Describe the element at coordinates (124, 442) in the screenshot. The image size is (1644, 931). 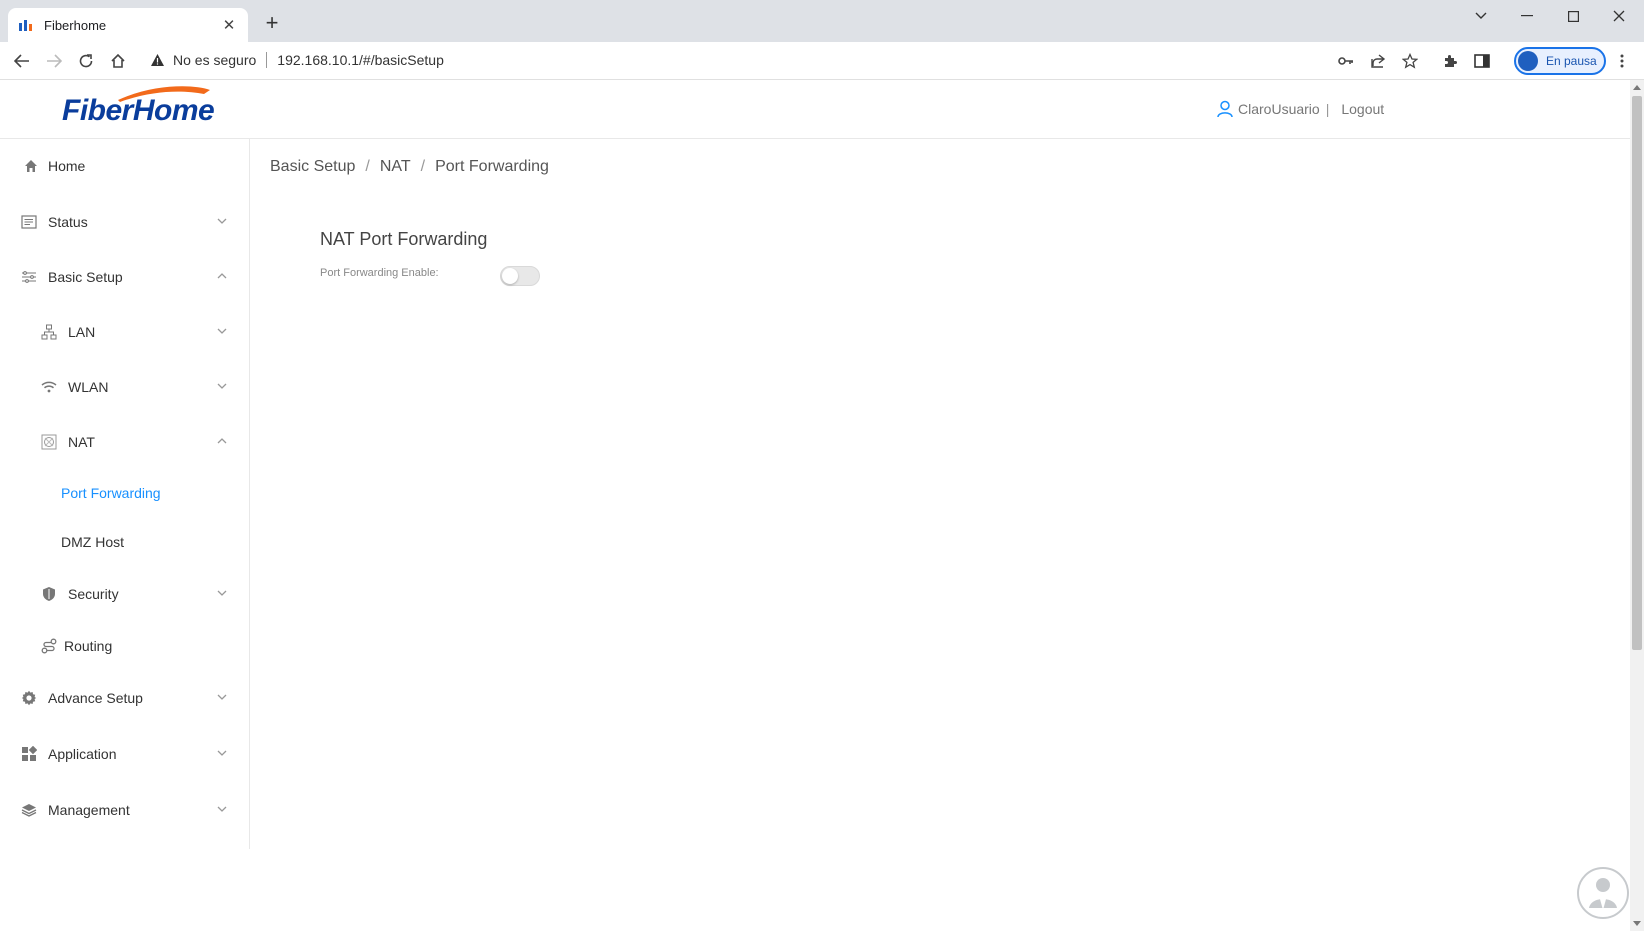
I see `sidebar-item-nat: NAT` at that location.